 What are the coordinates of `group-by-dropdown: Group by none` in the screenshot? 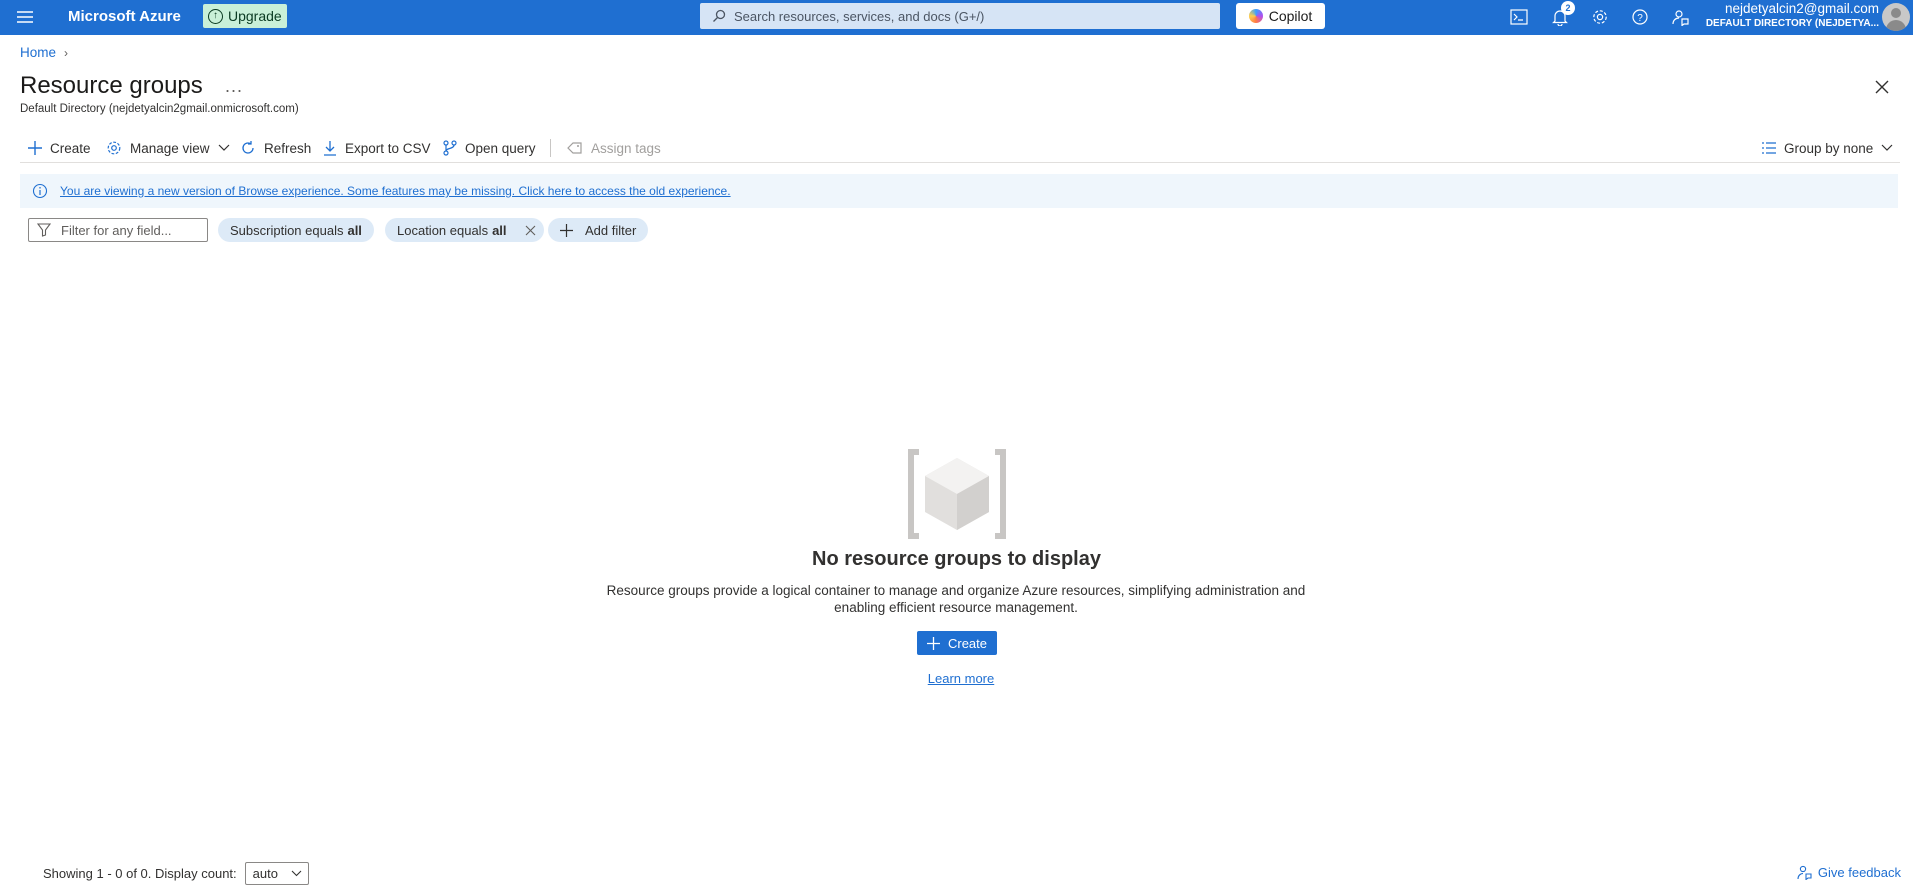 It's located at (1827, 148).